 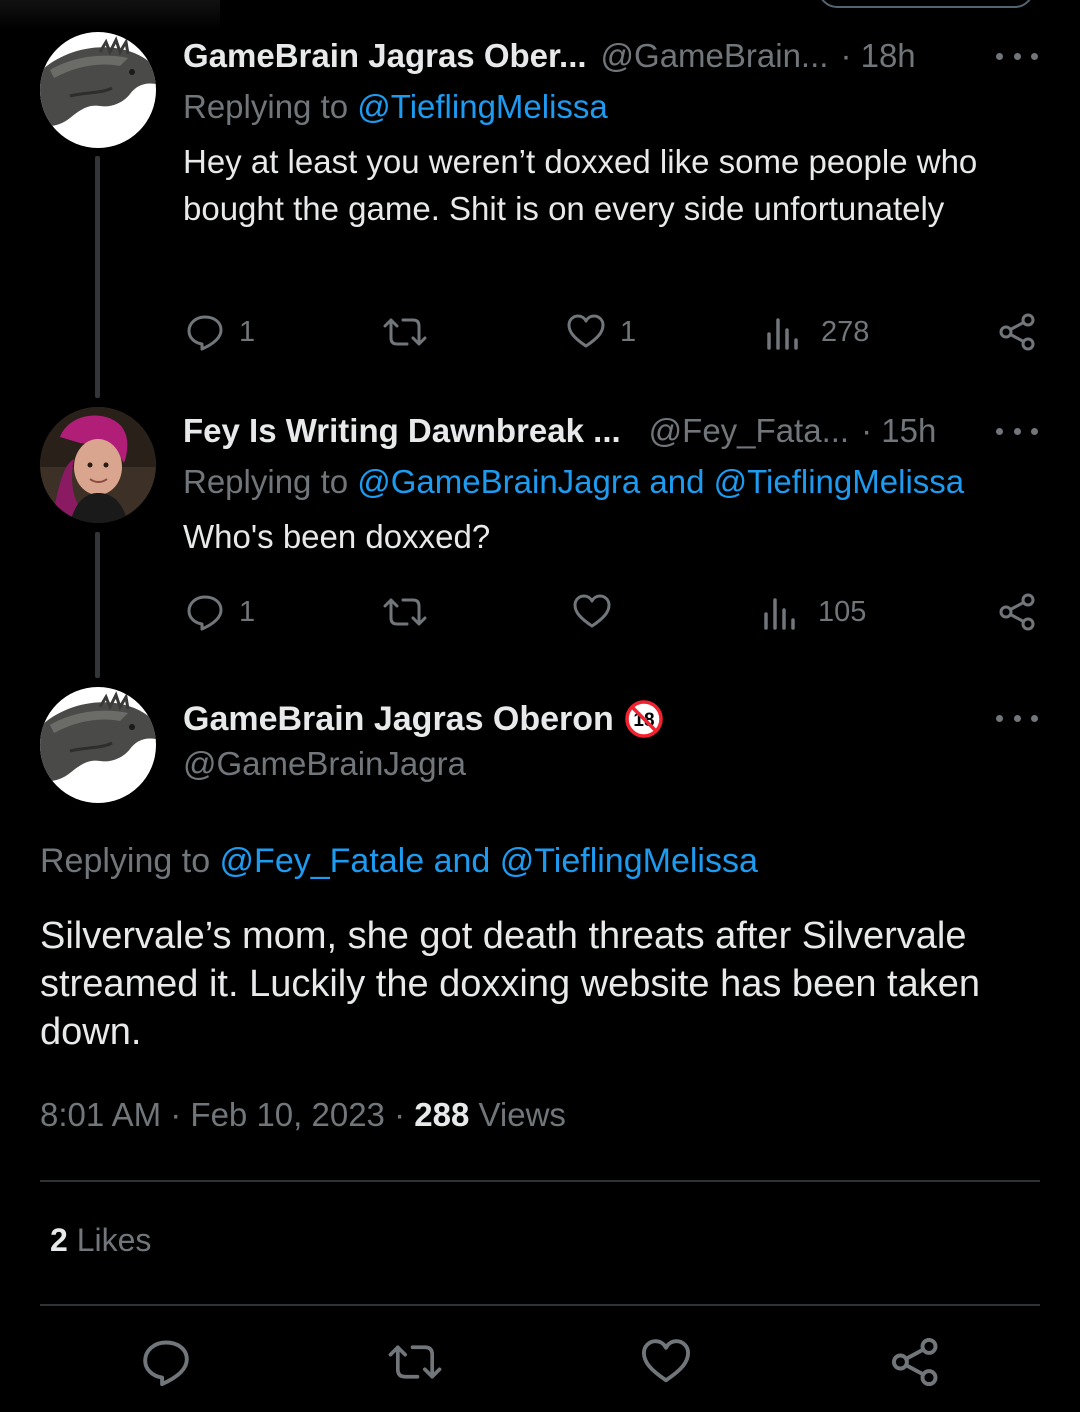 What do you see at coordinates (845, 331) in the screenshot?
I see `view-count: 278` at bounding box center [845, 331].